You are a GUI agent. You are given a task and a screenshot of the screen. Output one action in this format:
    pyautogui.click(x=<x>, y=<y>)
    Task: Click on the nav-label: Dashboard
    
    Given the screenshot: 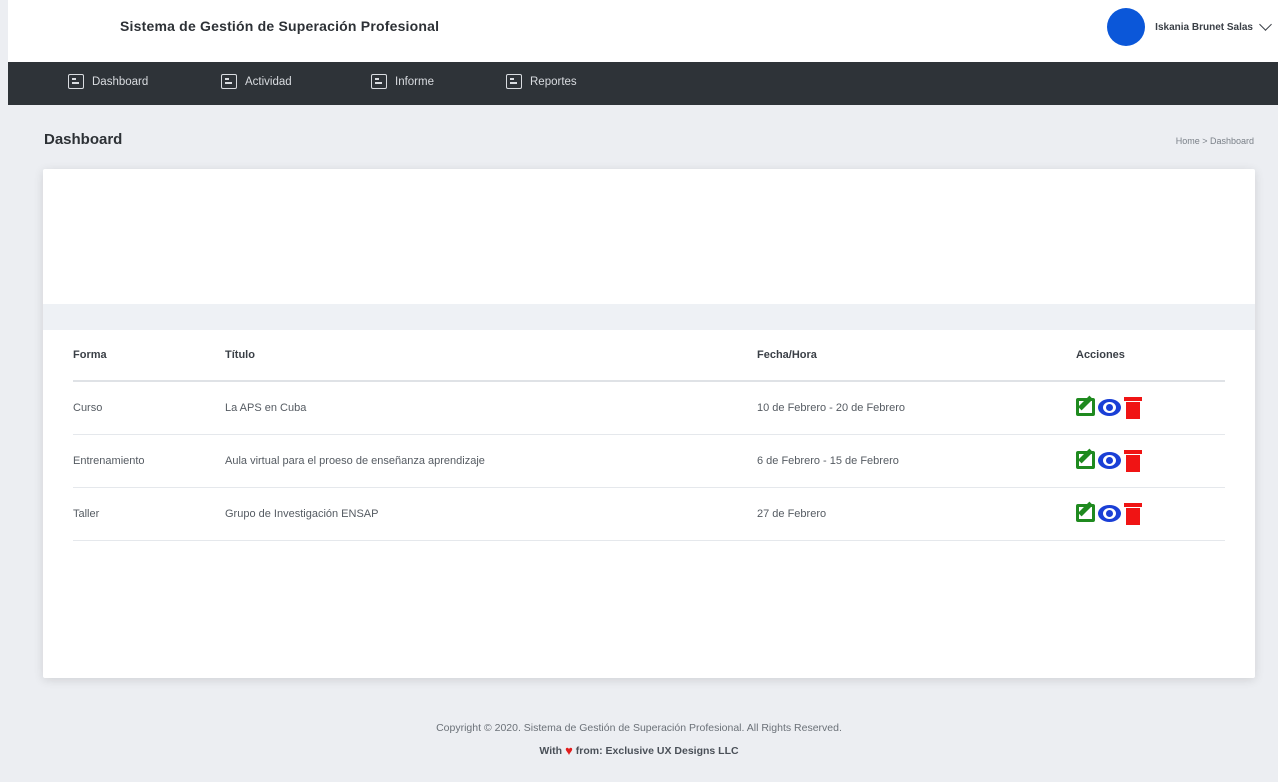 What is the action you would take?
    pyautogui.click(x=120, y=81)
    